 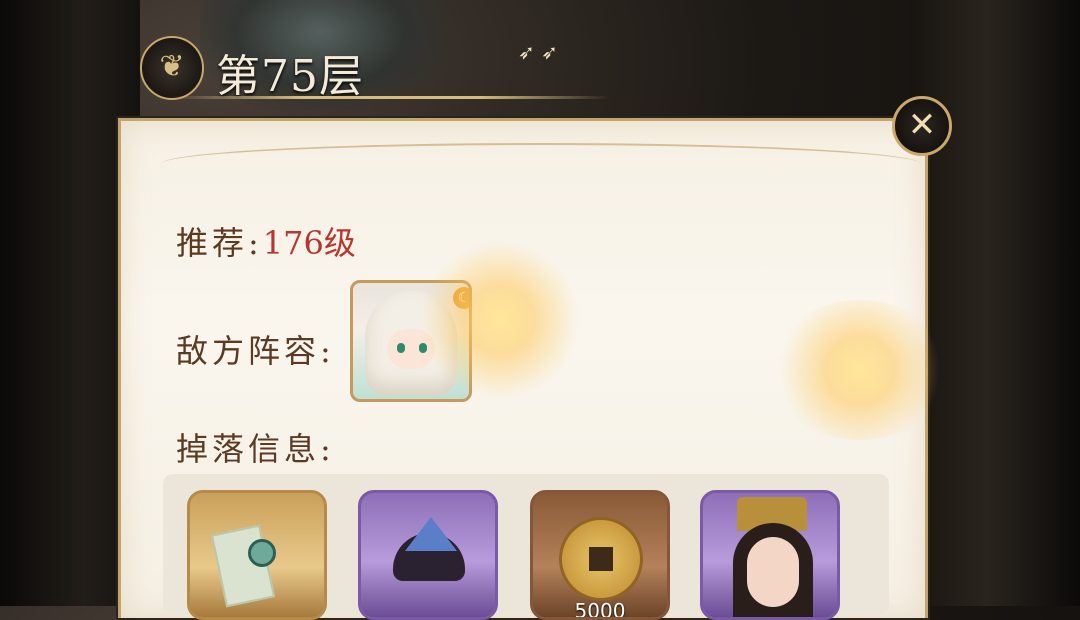 What do you see at coordinates (601, 559) in the screenshot?
I see `coin-hole-icon` at bounding box center [601, 559].